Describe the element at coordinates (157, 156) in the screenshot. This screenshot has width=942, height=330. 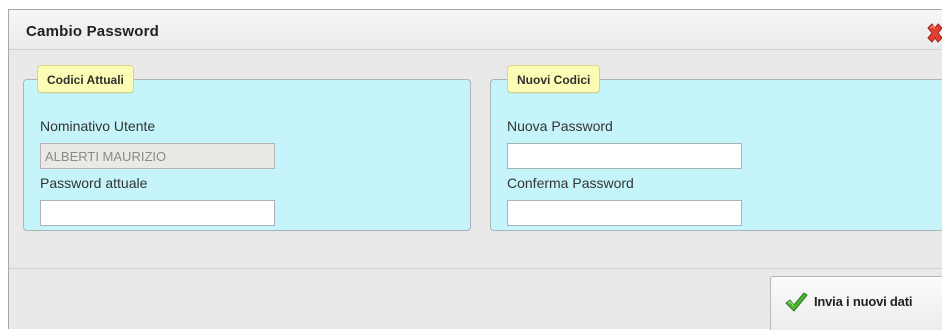
I see `user-name-field` at that location.